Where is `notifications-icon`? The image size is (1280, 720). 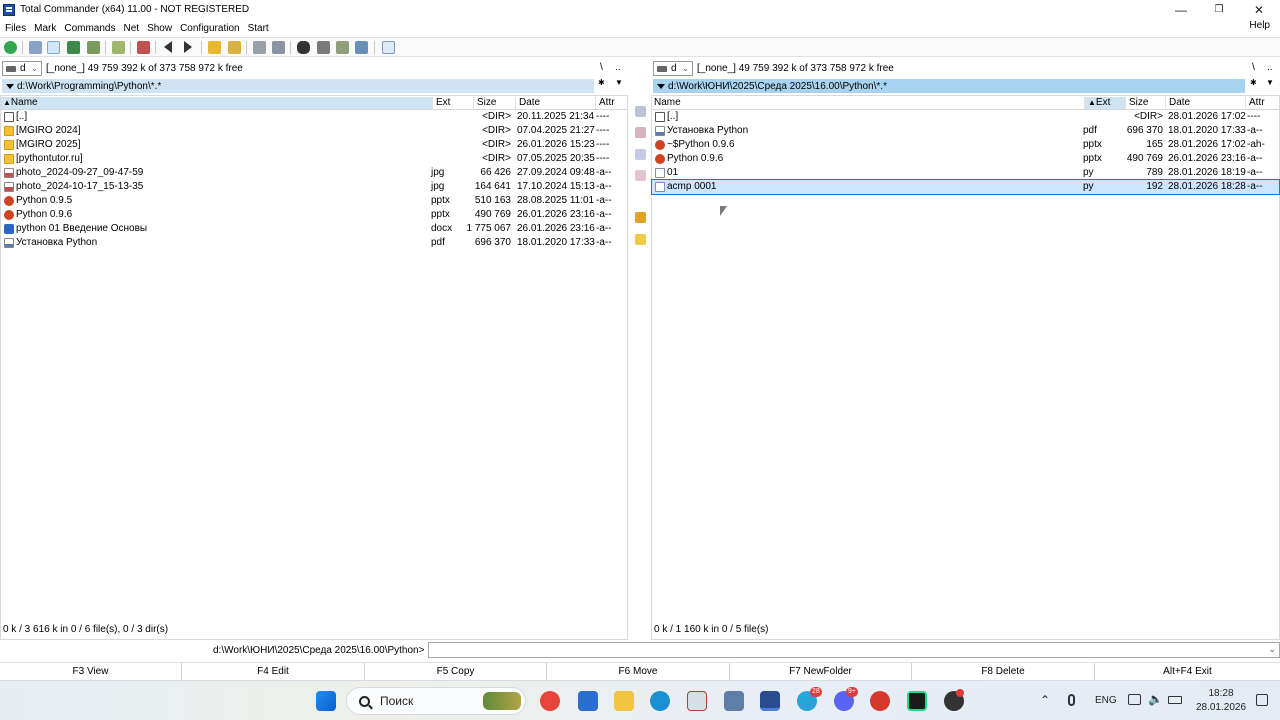 notifications-icon is located at coordinates (1262, 700).